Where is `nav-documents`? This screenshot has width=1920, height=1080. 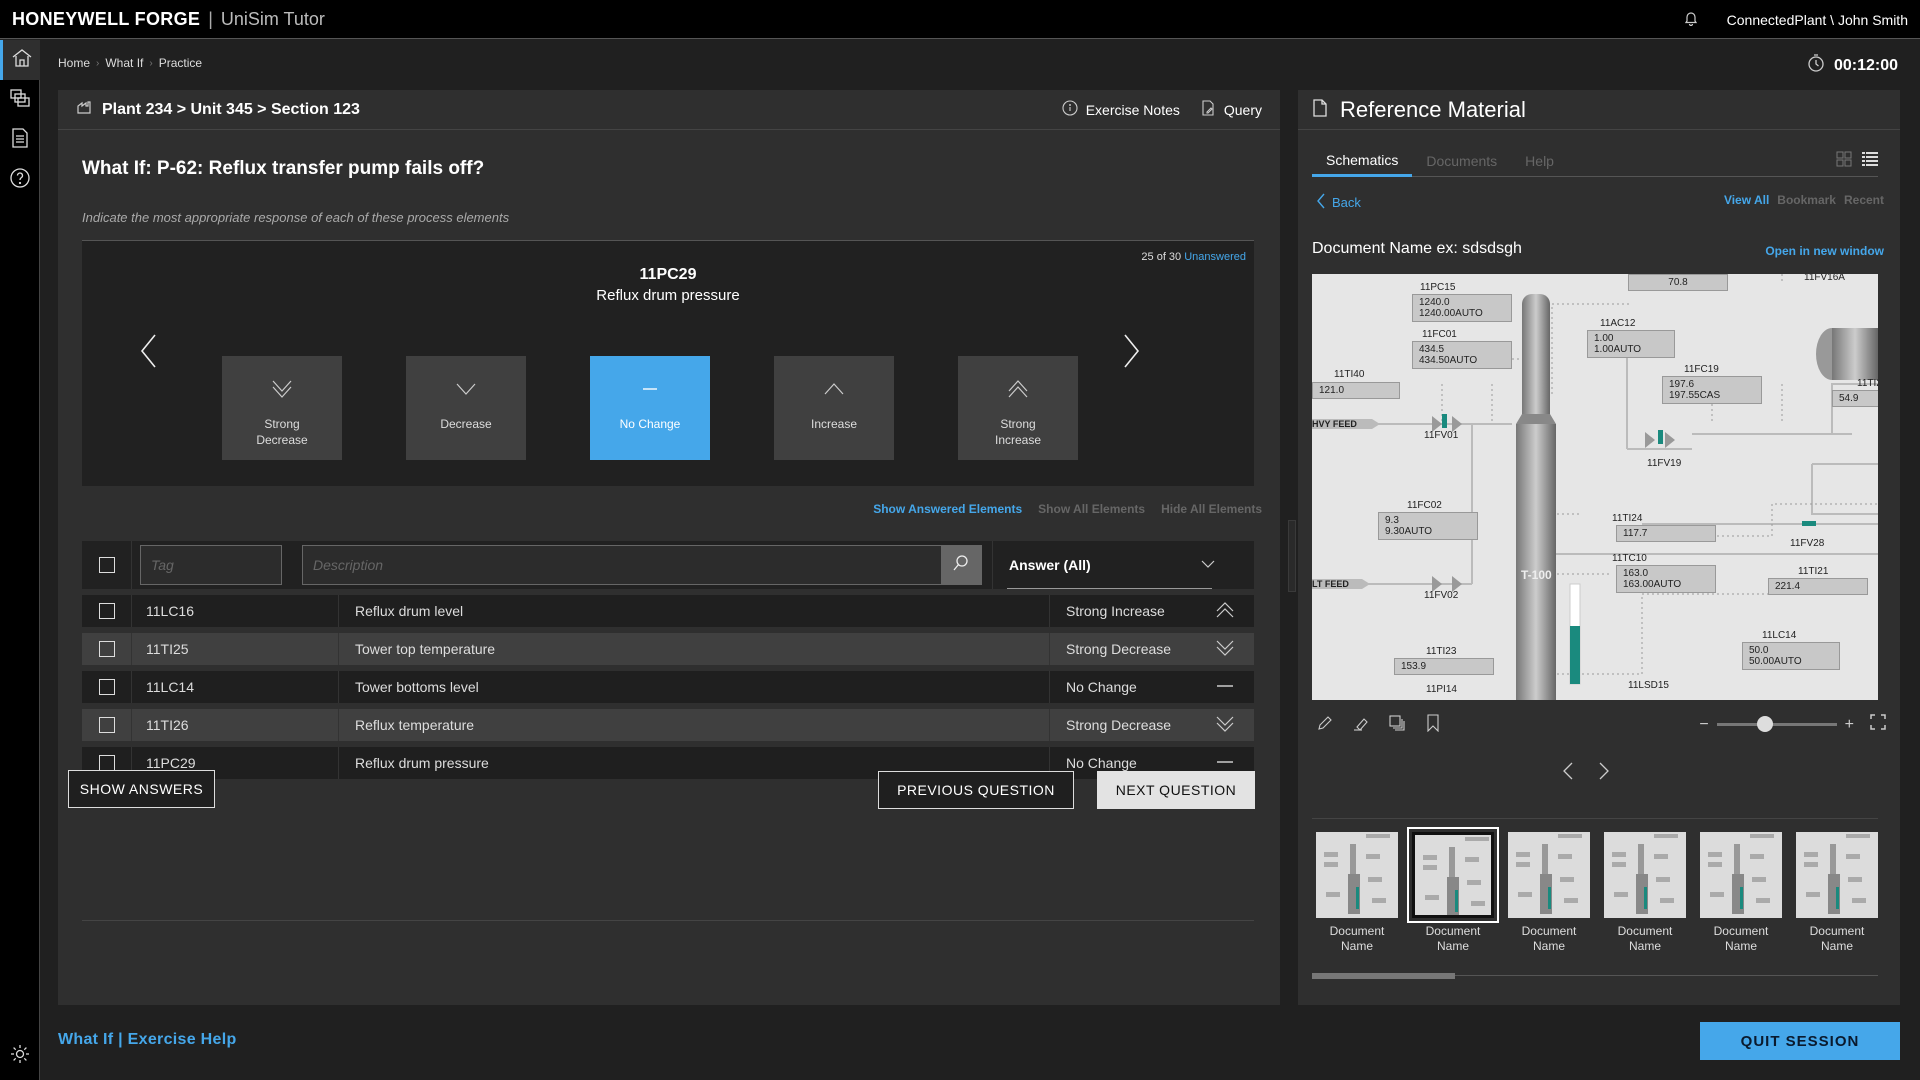 nav-documents is located at coordinates (20, 140).